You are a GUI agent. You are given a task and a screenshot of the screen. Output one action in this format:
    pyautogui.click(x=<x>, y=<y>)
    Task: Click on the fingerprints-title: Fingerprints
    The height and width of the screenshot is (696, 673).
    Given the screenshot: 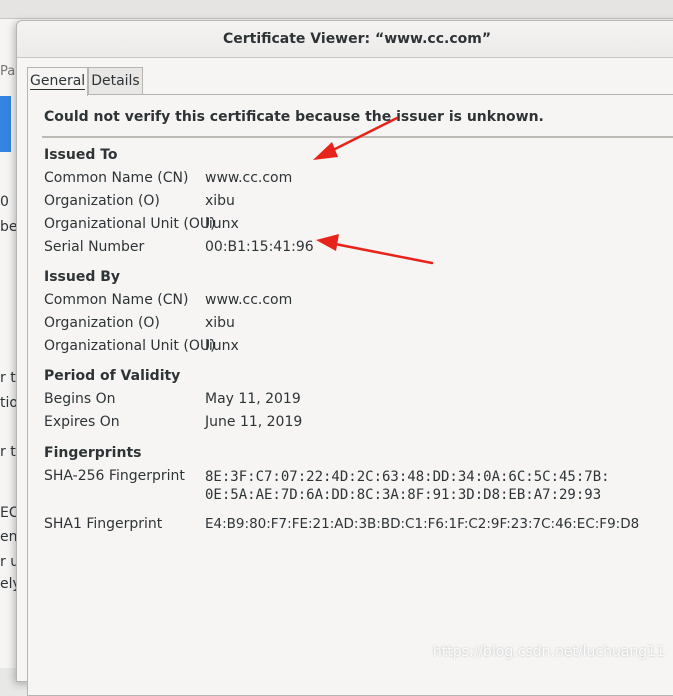 What is the action you would take?
    pyautogui.click(x=93, y=453)
    